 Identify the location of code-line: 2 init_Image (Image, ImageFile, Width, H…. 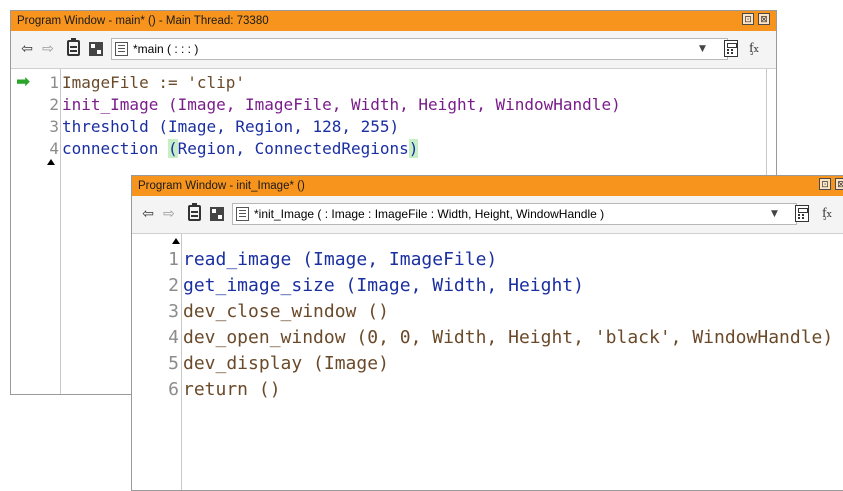
(393, 105).